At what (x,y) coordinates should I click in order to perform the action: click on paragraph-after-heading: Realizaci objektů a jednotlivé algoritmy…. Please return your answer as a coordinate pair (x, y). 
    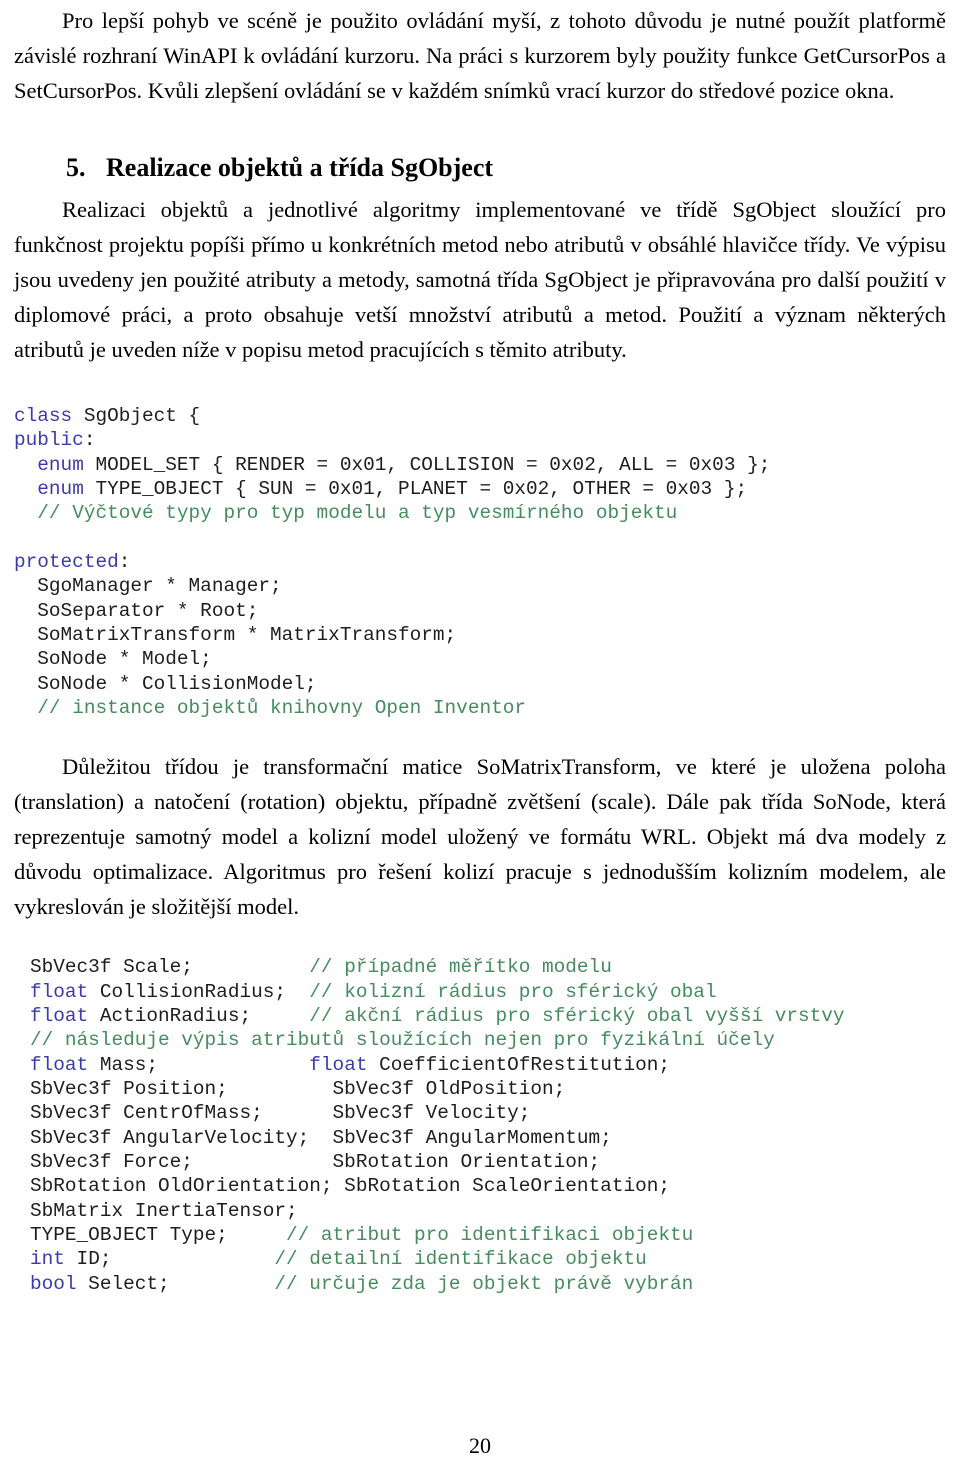
    Looking at the image, I should click on (480, 279).